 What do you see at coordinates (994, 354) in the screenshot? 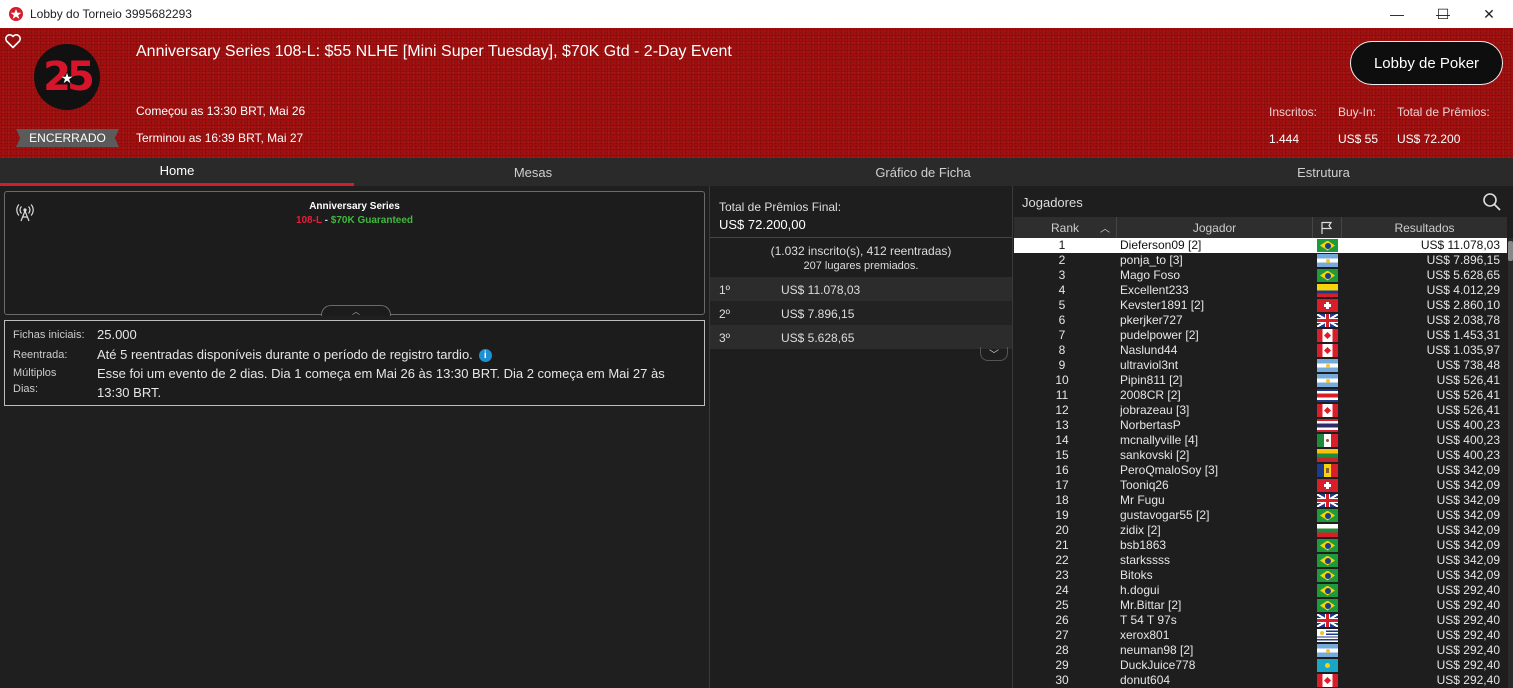
I see `expand-chevron-down-icon: ﹀` at bounding box center [994, 354].